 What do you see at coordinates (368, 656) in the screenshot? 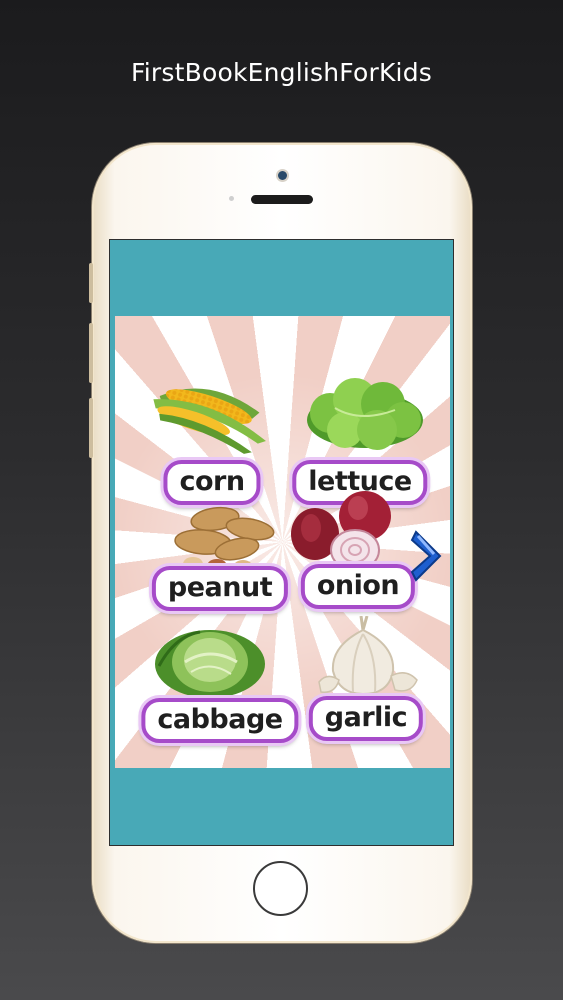
I see `garlic-icon` at bounding box center [368, 656].